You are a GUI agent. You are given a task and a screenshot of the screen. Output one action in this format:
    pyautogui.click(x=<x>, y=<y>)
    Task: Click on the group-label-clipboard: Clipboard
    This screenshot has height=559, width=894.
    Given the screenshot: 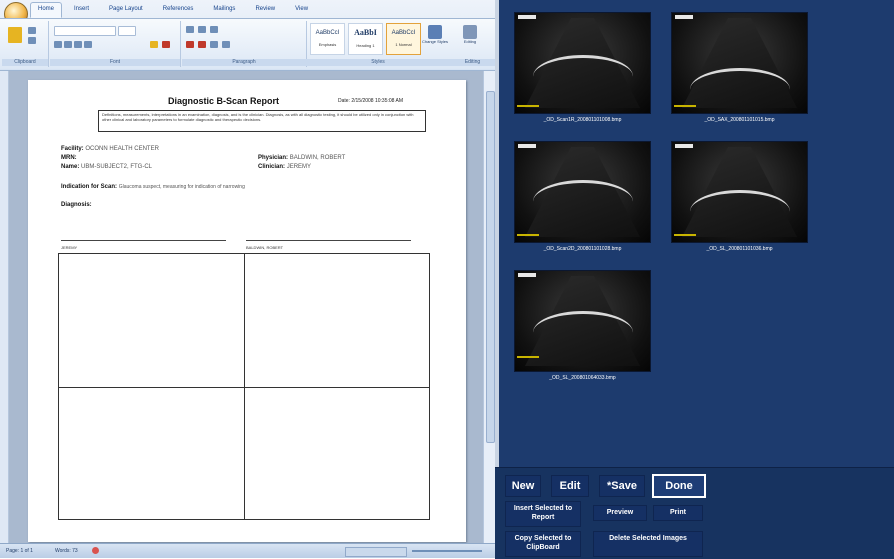 What is the action you would take?
    pyautogui.click(x=25, y=62)
    